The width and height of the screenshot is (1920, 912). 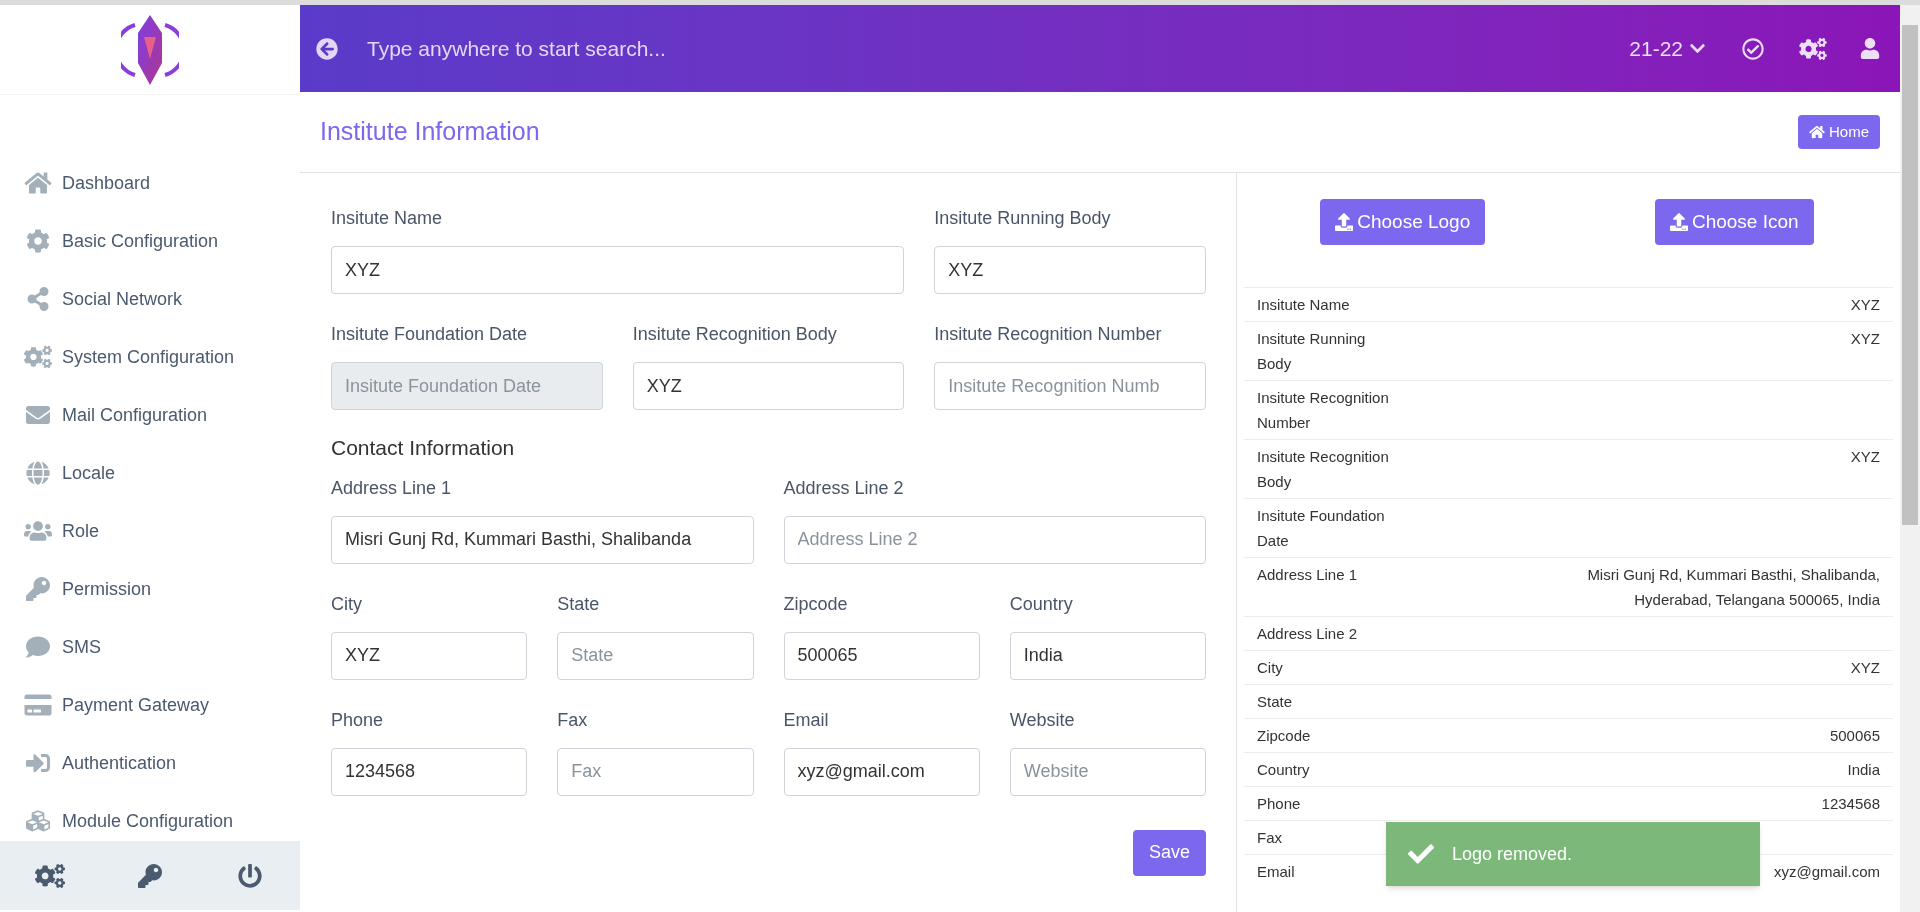 I want to click on check-icon, so click(x=1421, y=854).